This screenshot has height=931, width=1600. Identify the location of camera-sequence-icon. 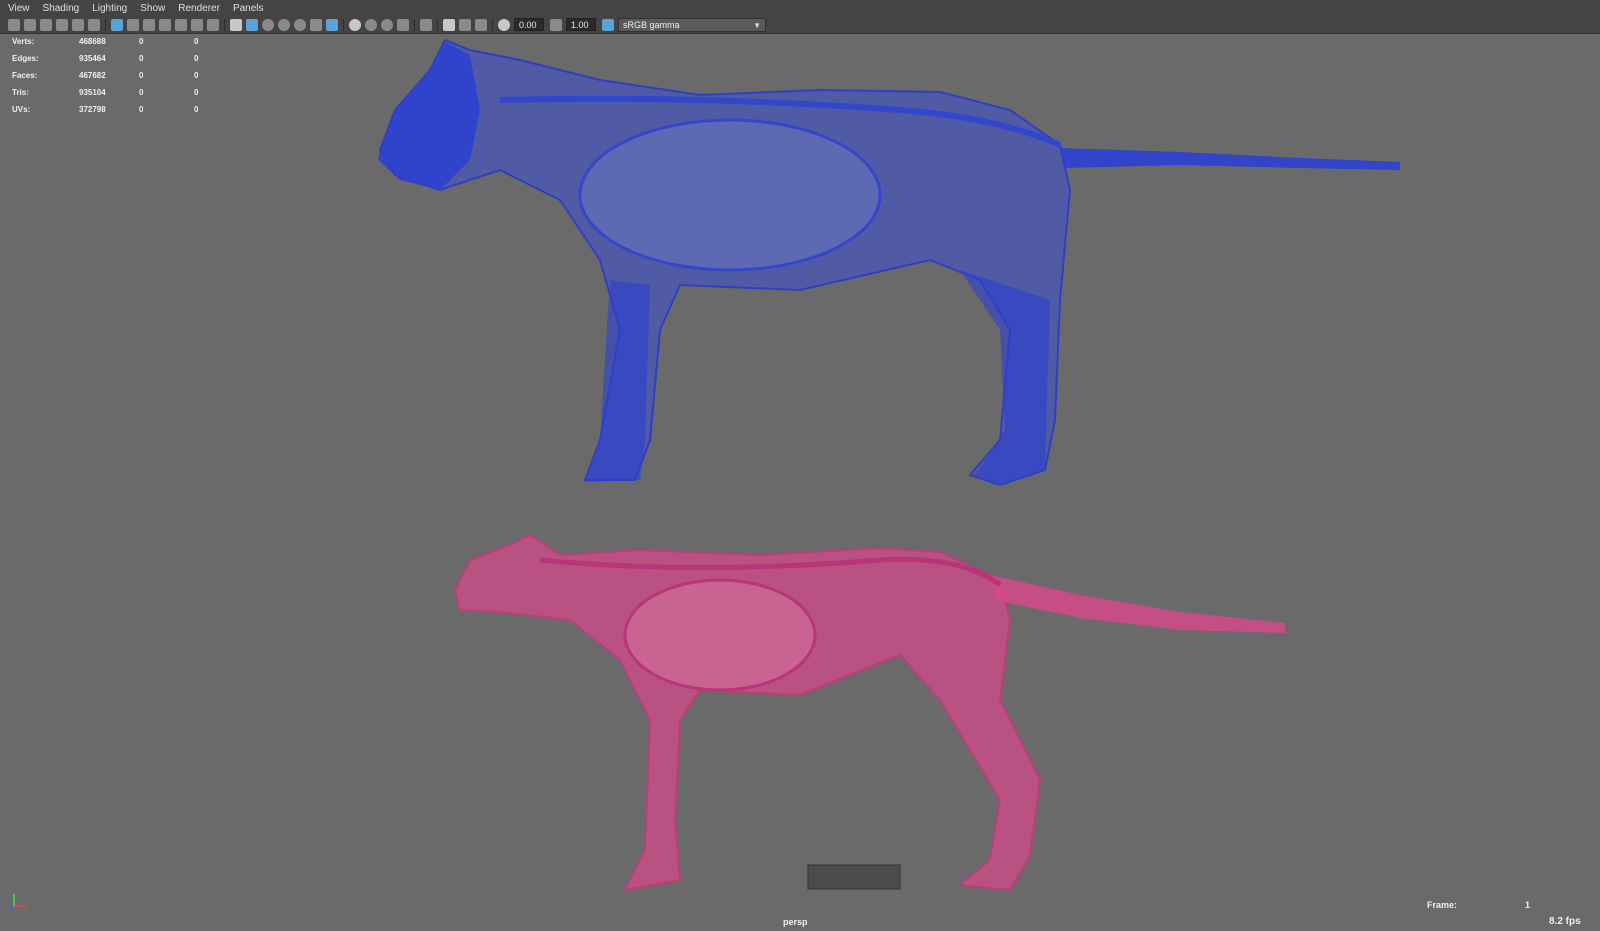
(465, 24).